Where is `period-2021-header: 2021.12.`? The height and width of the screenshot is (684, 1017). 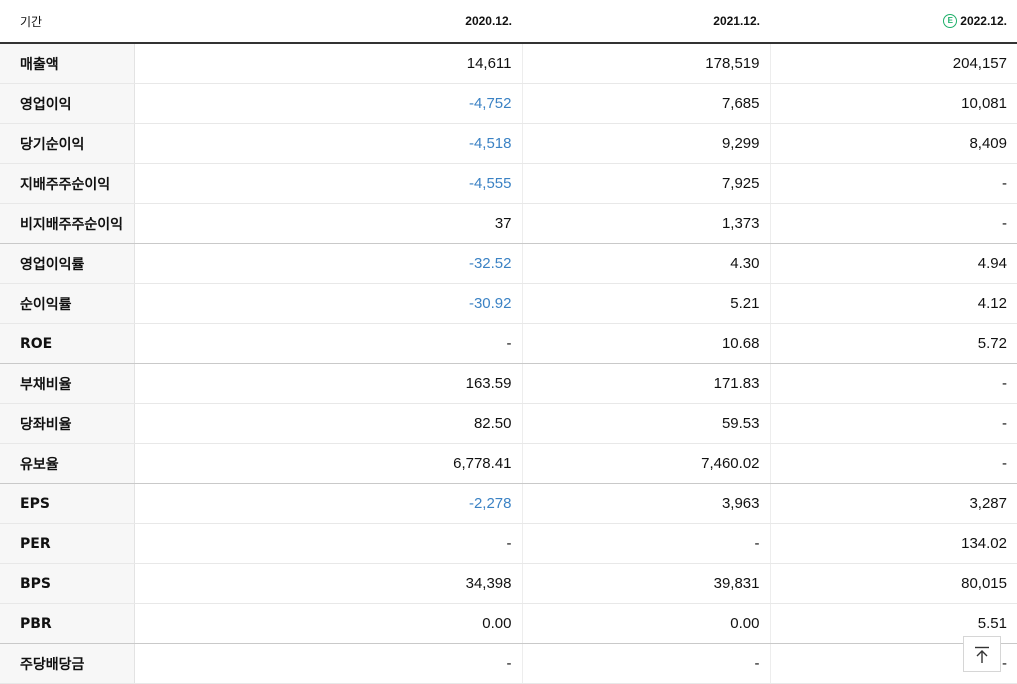
period-2021-header: 2021.12. is located at coordinates (646, 22).